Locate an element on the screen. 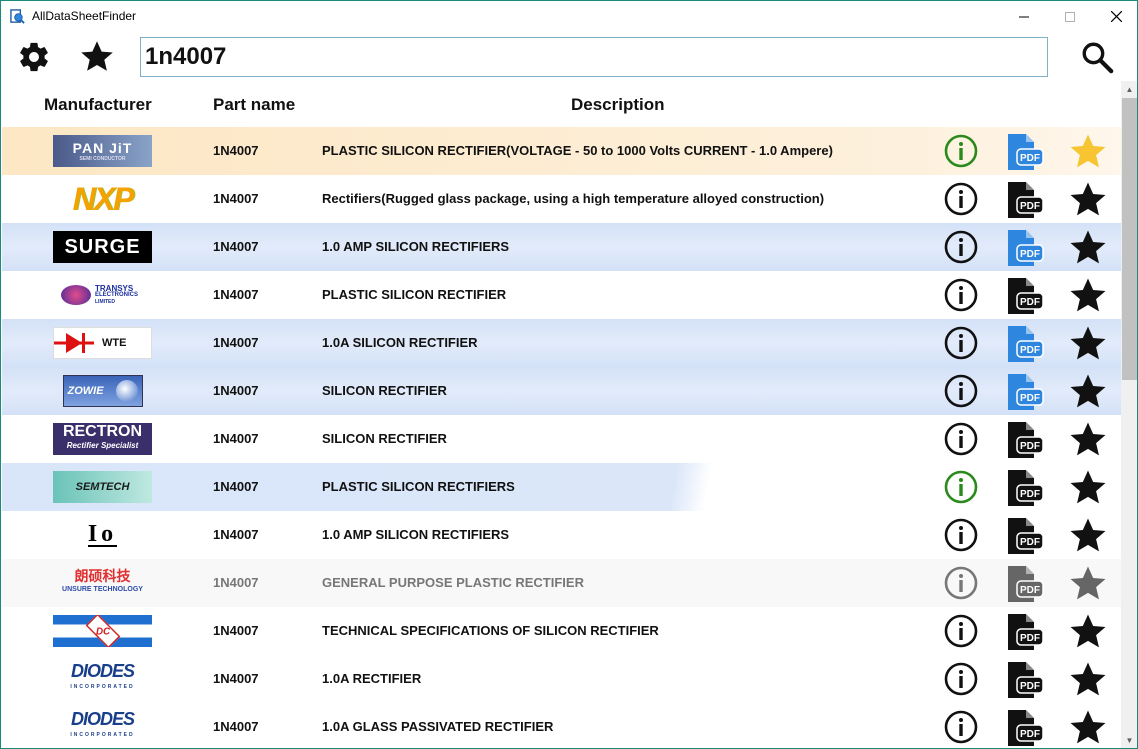  favorites-button is located at coordinates (97, 57).